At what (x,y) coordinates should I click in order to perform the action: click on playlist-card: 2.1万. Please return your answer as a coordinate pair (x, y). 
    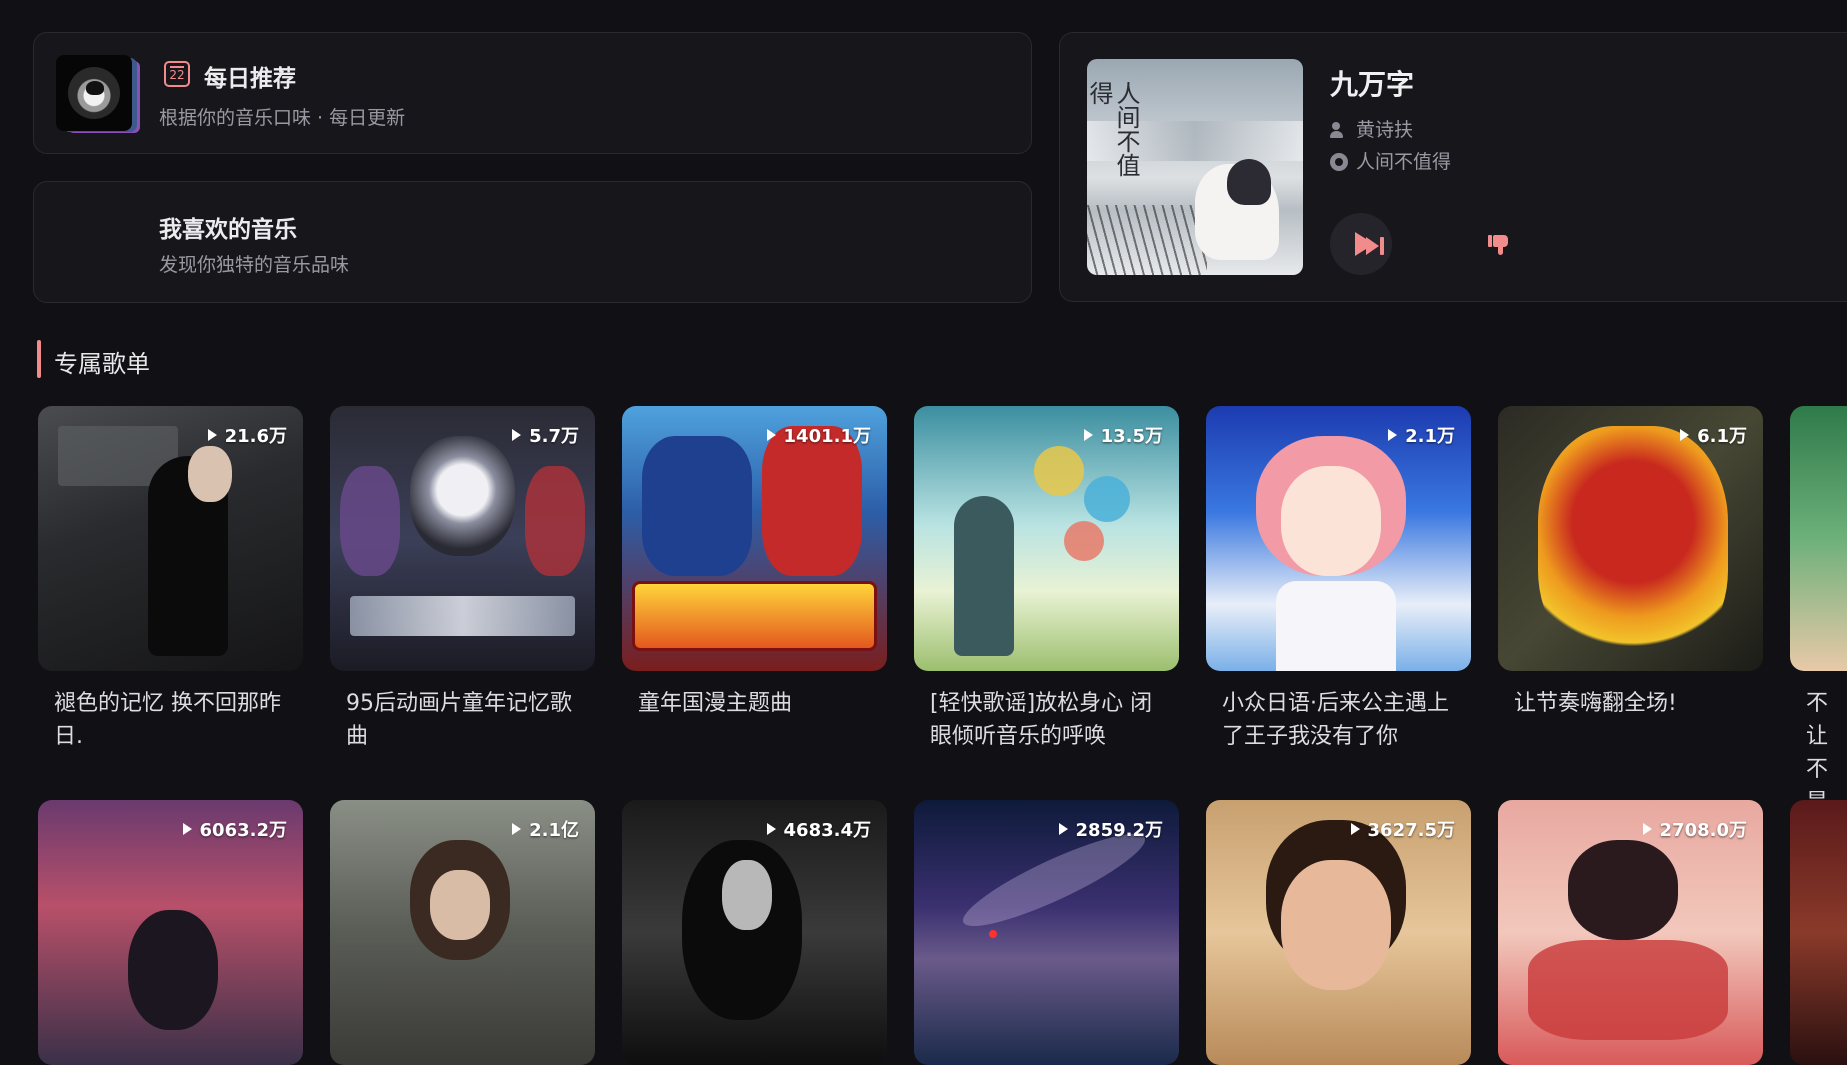
    Looking at the image, I should click on (1338, 538).